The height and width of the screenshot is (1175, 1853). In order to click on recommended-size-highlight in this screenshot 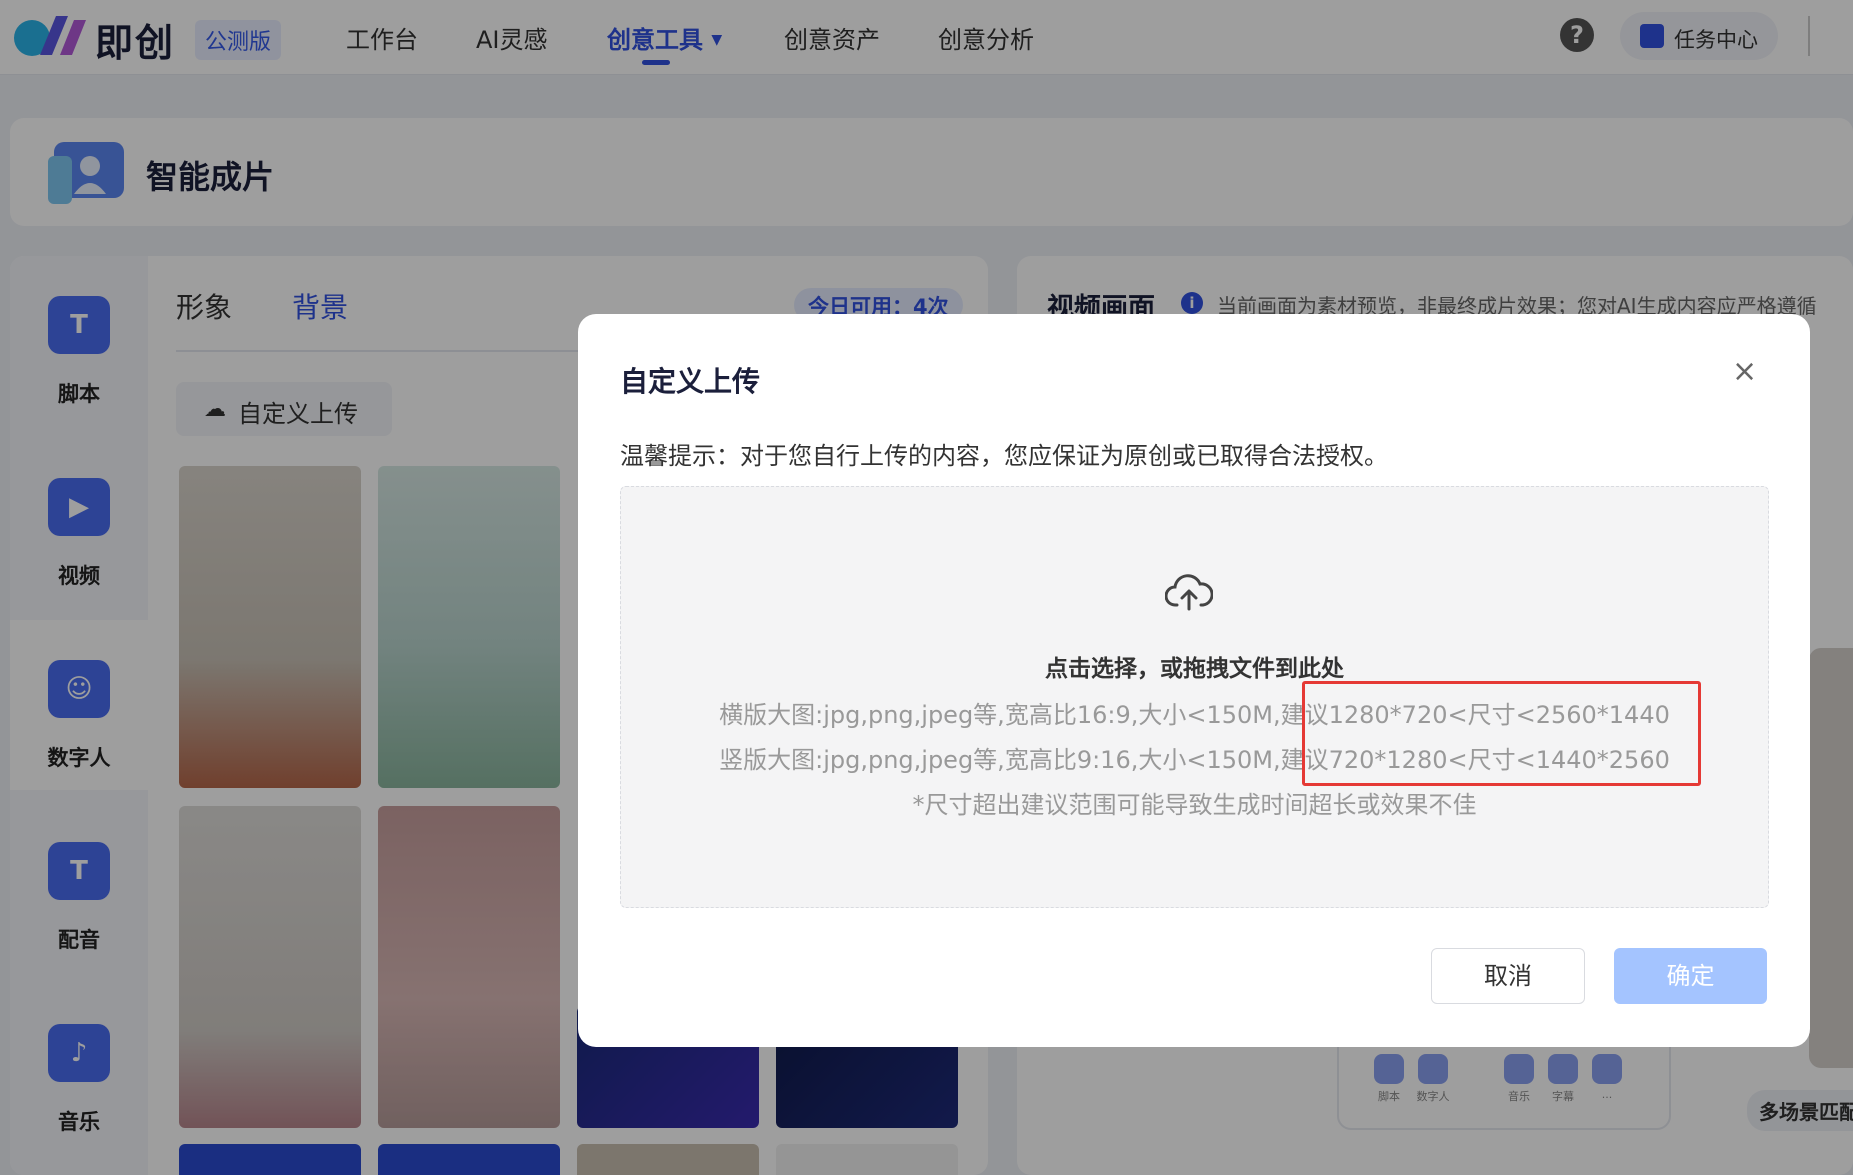, I will do `click(1501, 733)`.